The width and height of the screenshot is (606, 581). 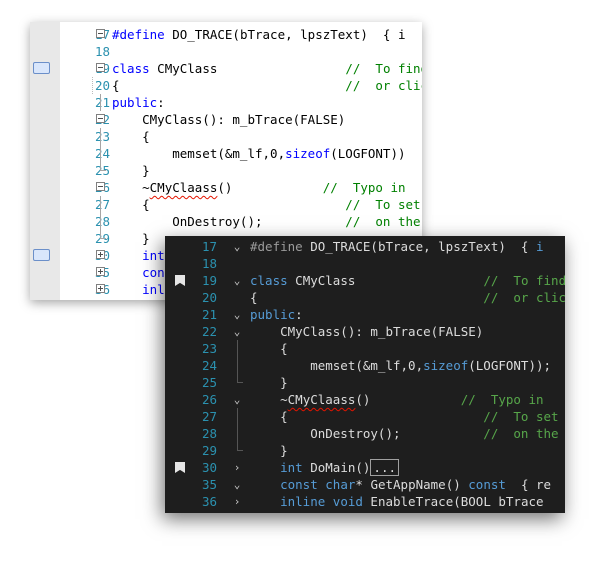 What do you see at coordinates (396, 501) in the screenshot?
I see `code-text: inline void EnableTrace(BOOL bTrace` at bounding box center [396, 501].